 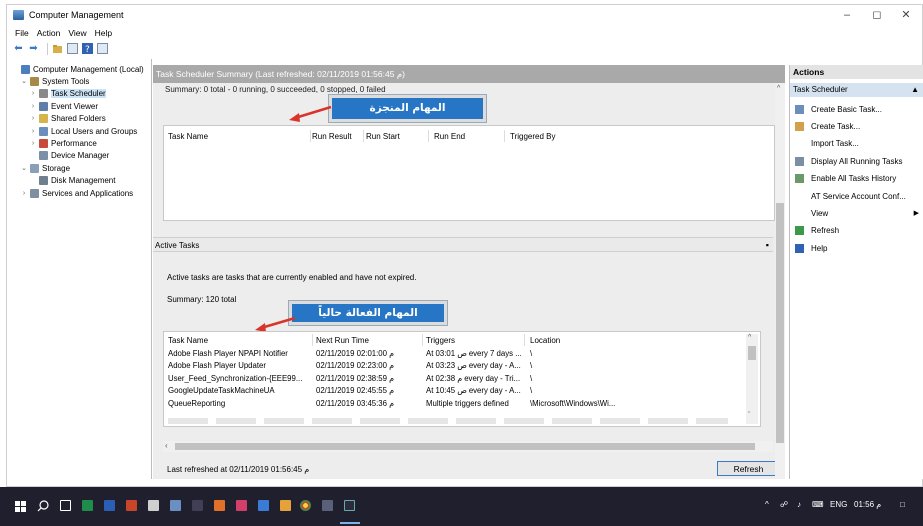 I want to click on tree-item: › Services and Applications, so click(x=76, y=193).